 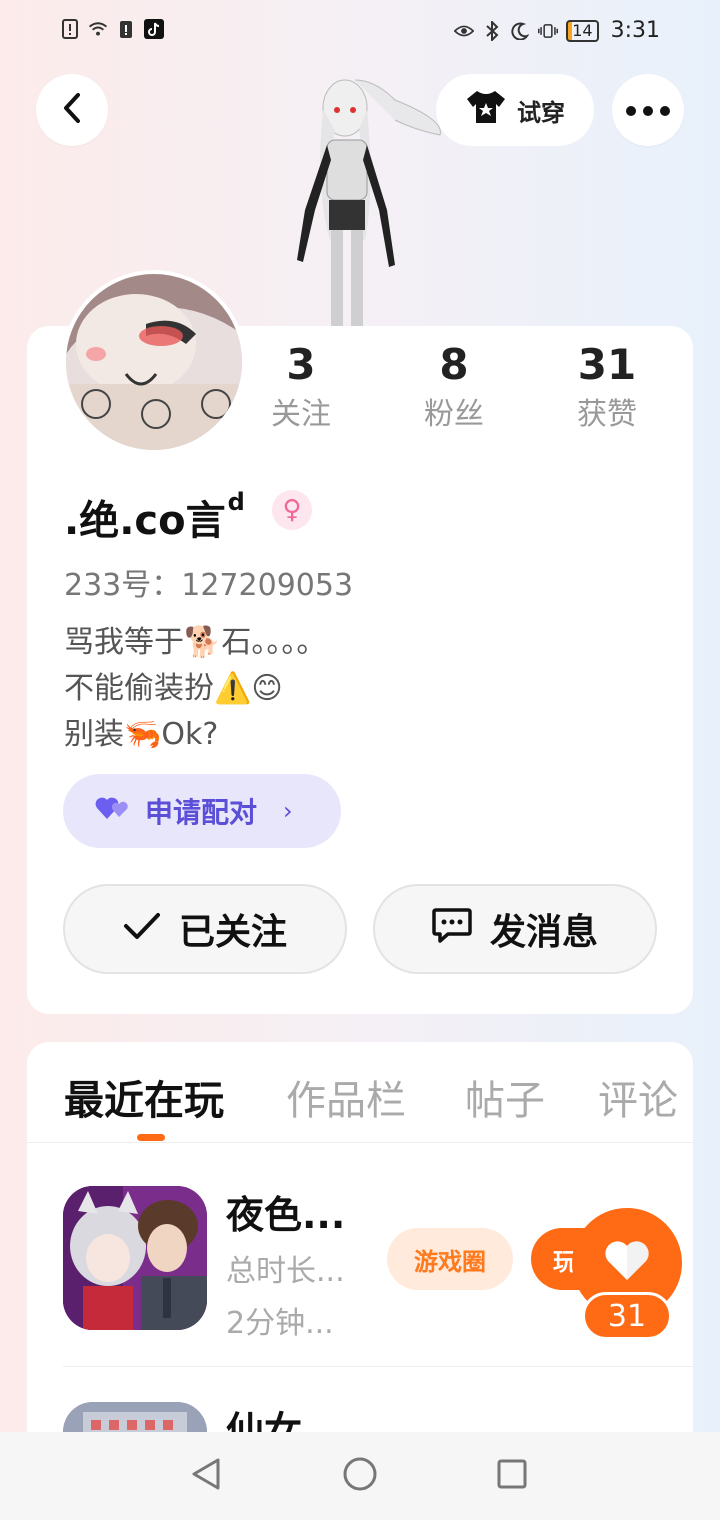 What do you see at coordinates (452, 929) in the screenshot?
I see `chat-bubble-icon` at bounding box center [452, 929].